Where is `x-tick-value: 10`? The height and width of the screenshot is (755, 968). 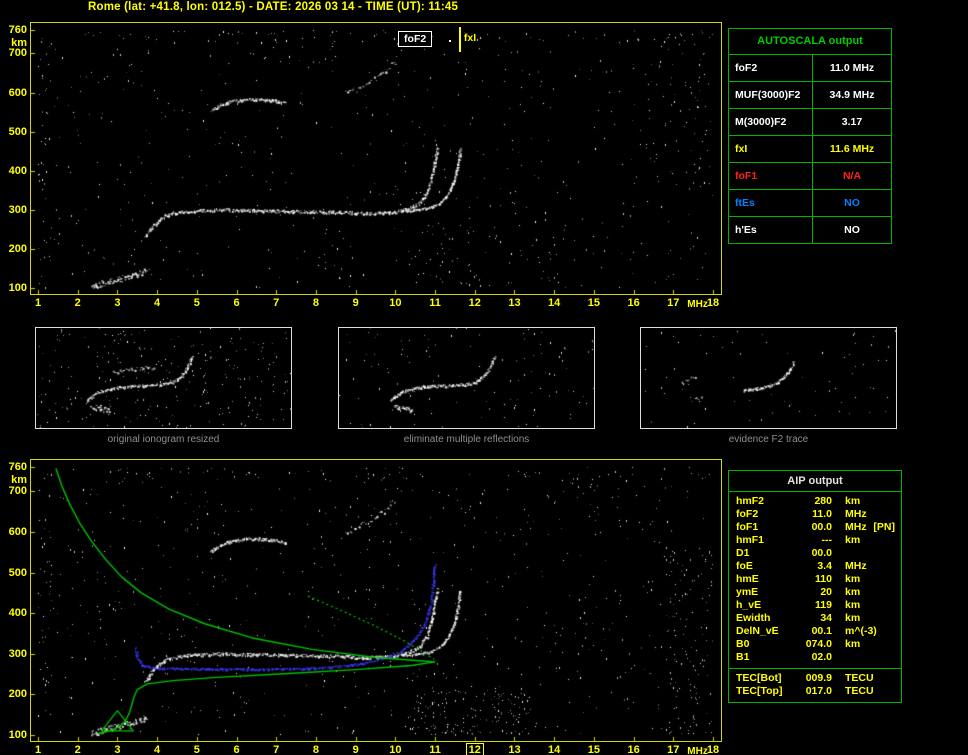 x-tick-value: 10 is located at coordinates (395, 303).